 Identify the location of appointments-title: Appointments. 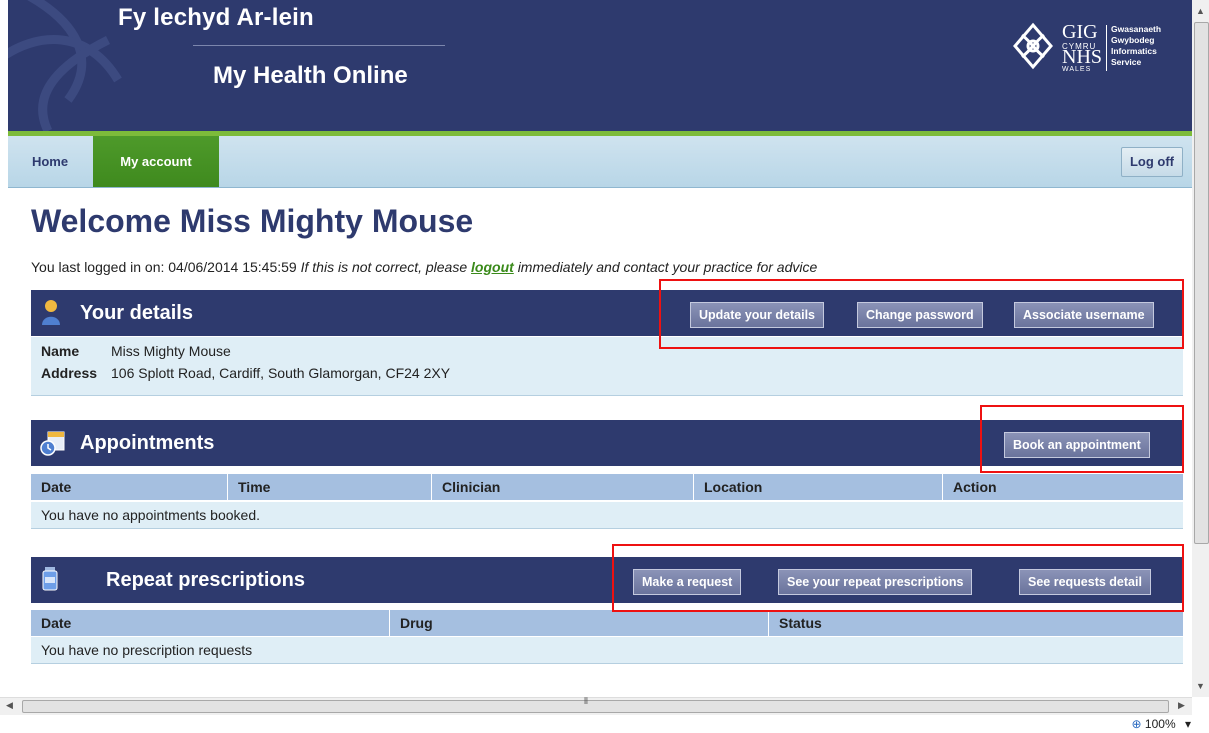
(147, 443).